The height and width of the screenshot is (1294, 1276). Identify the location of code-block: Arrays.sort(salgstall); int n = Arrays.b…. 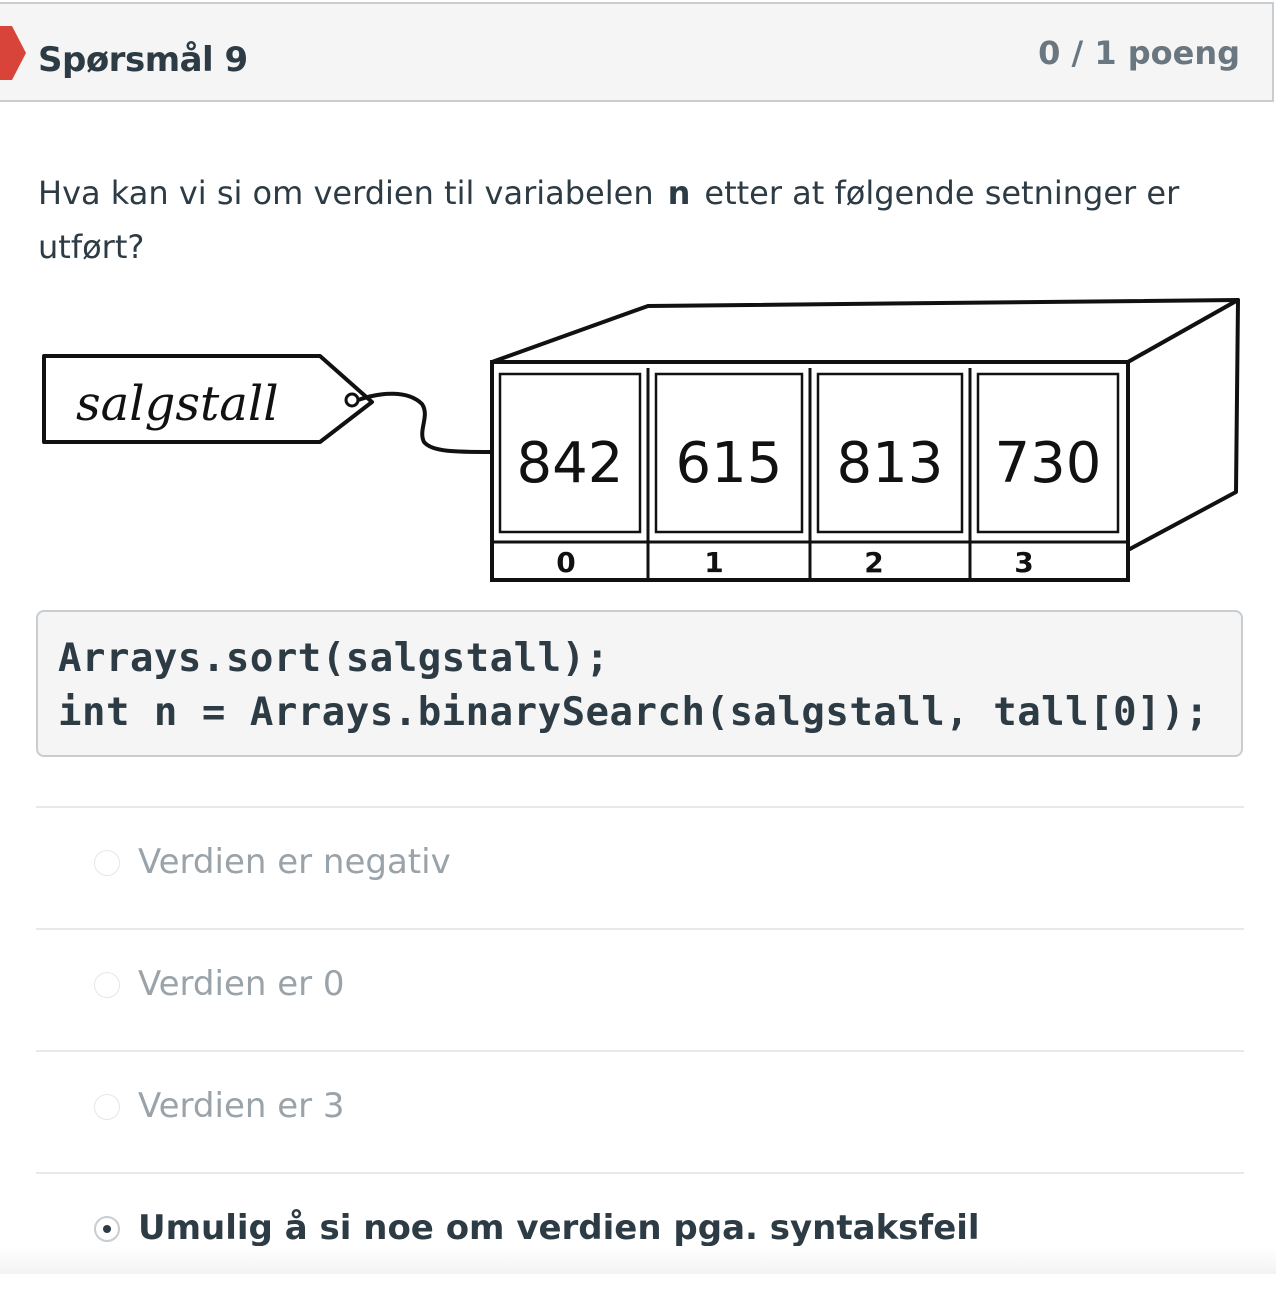
(639, 683).